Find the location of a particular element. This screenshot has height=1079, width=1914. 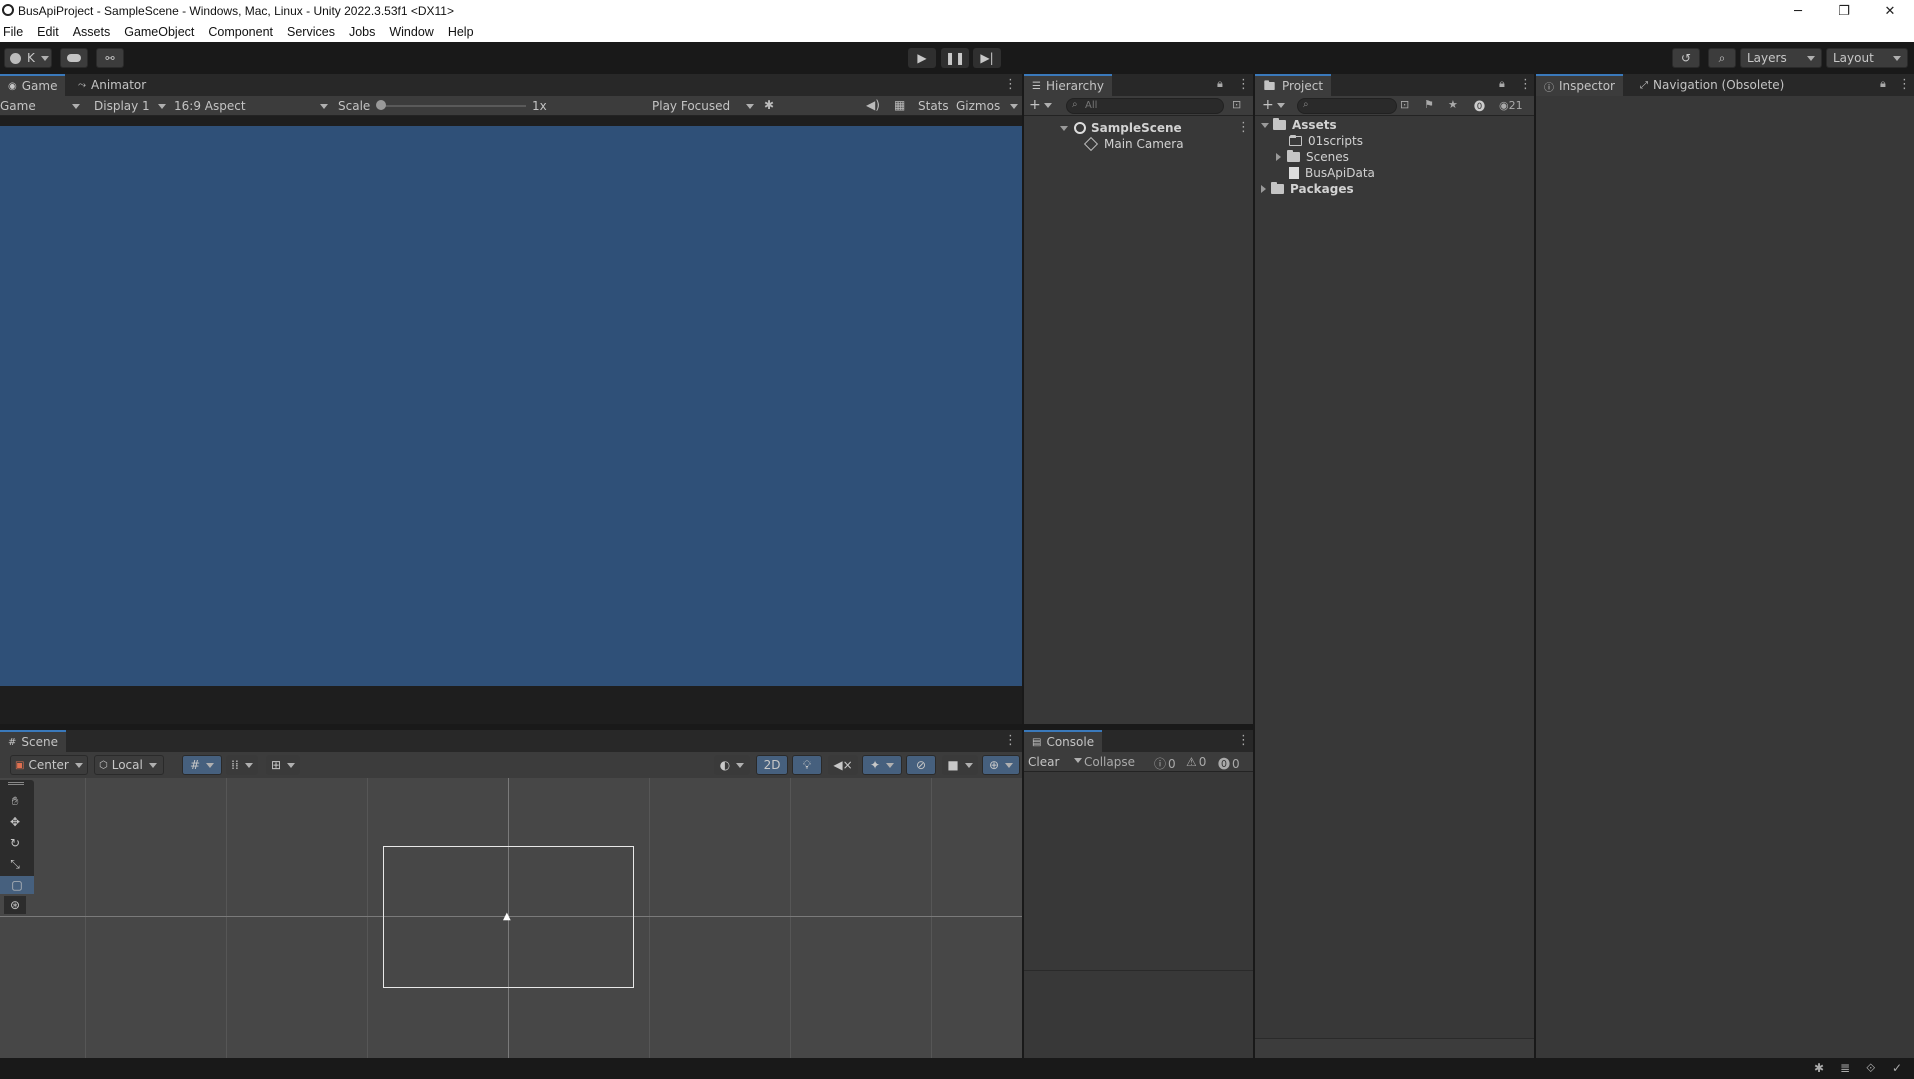

transform-tool-icon: ⊛ is located at coordinates (15, 905).